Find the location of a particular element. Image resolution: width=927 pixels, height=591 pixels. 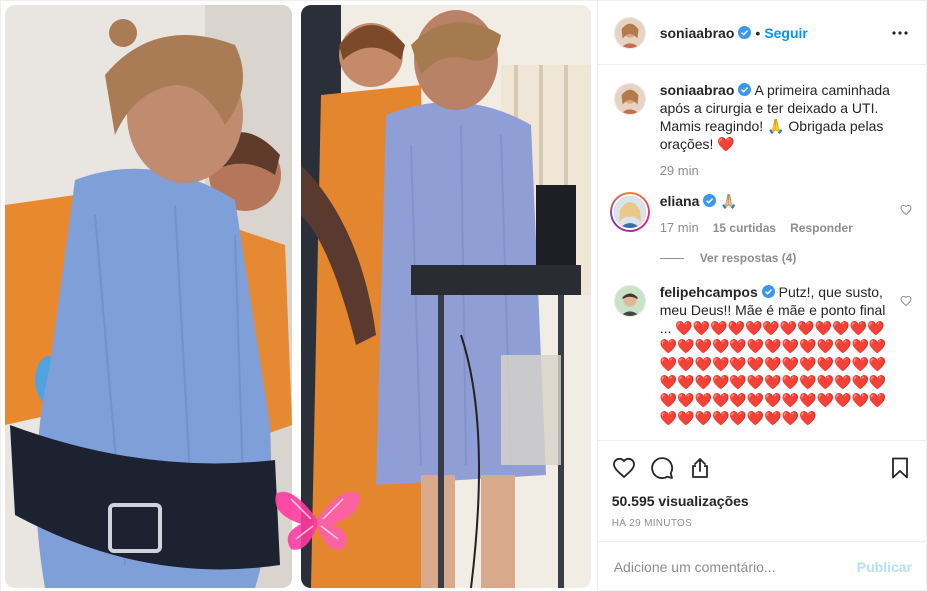

caption-time: 29 min is located at coordinates (679, 170).